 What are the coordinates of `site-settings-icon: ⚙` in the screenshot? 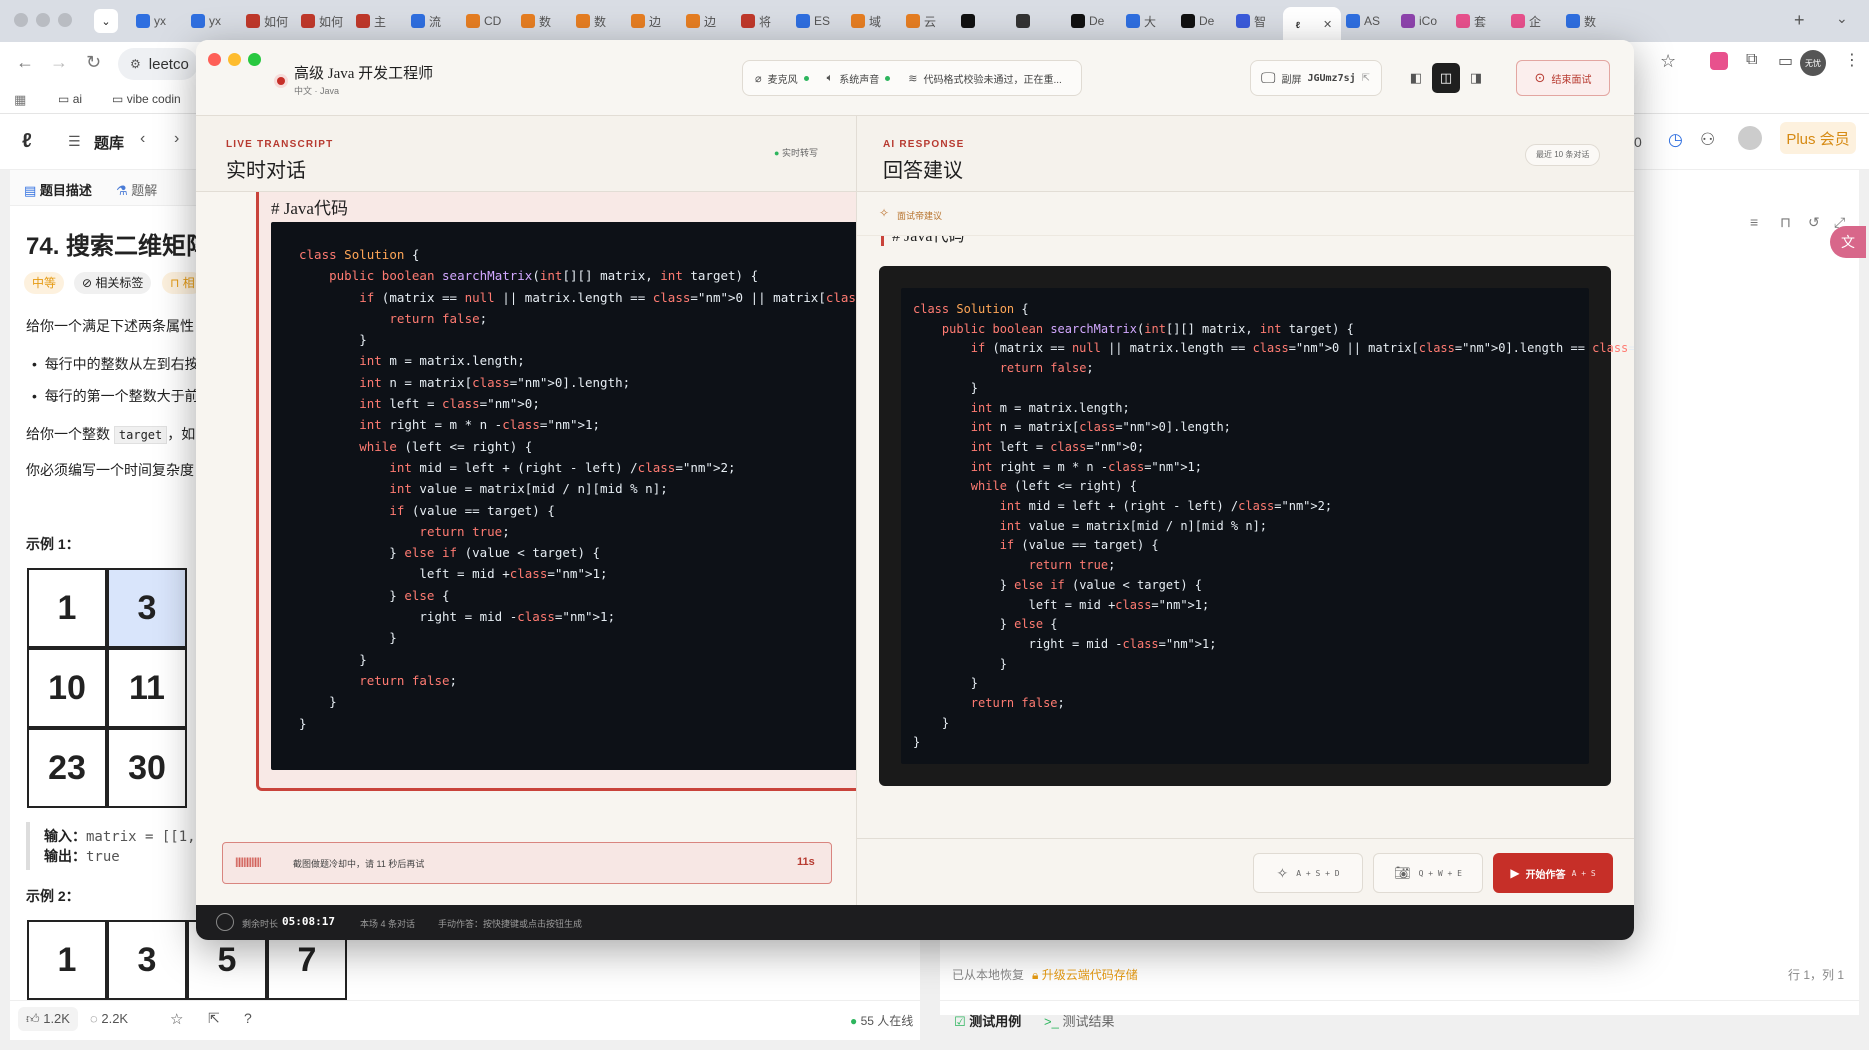 It's located at (135, 64).